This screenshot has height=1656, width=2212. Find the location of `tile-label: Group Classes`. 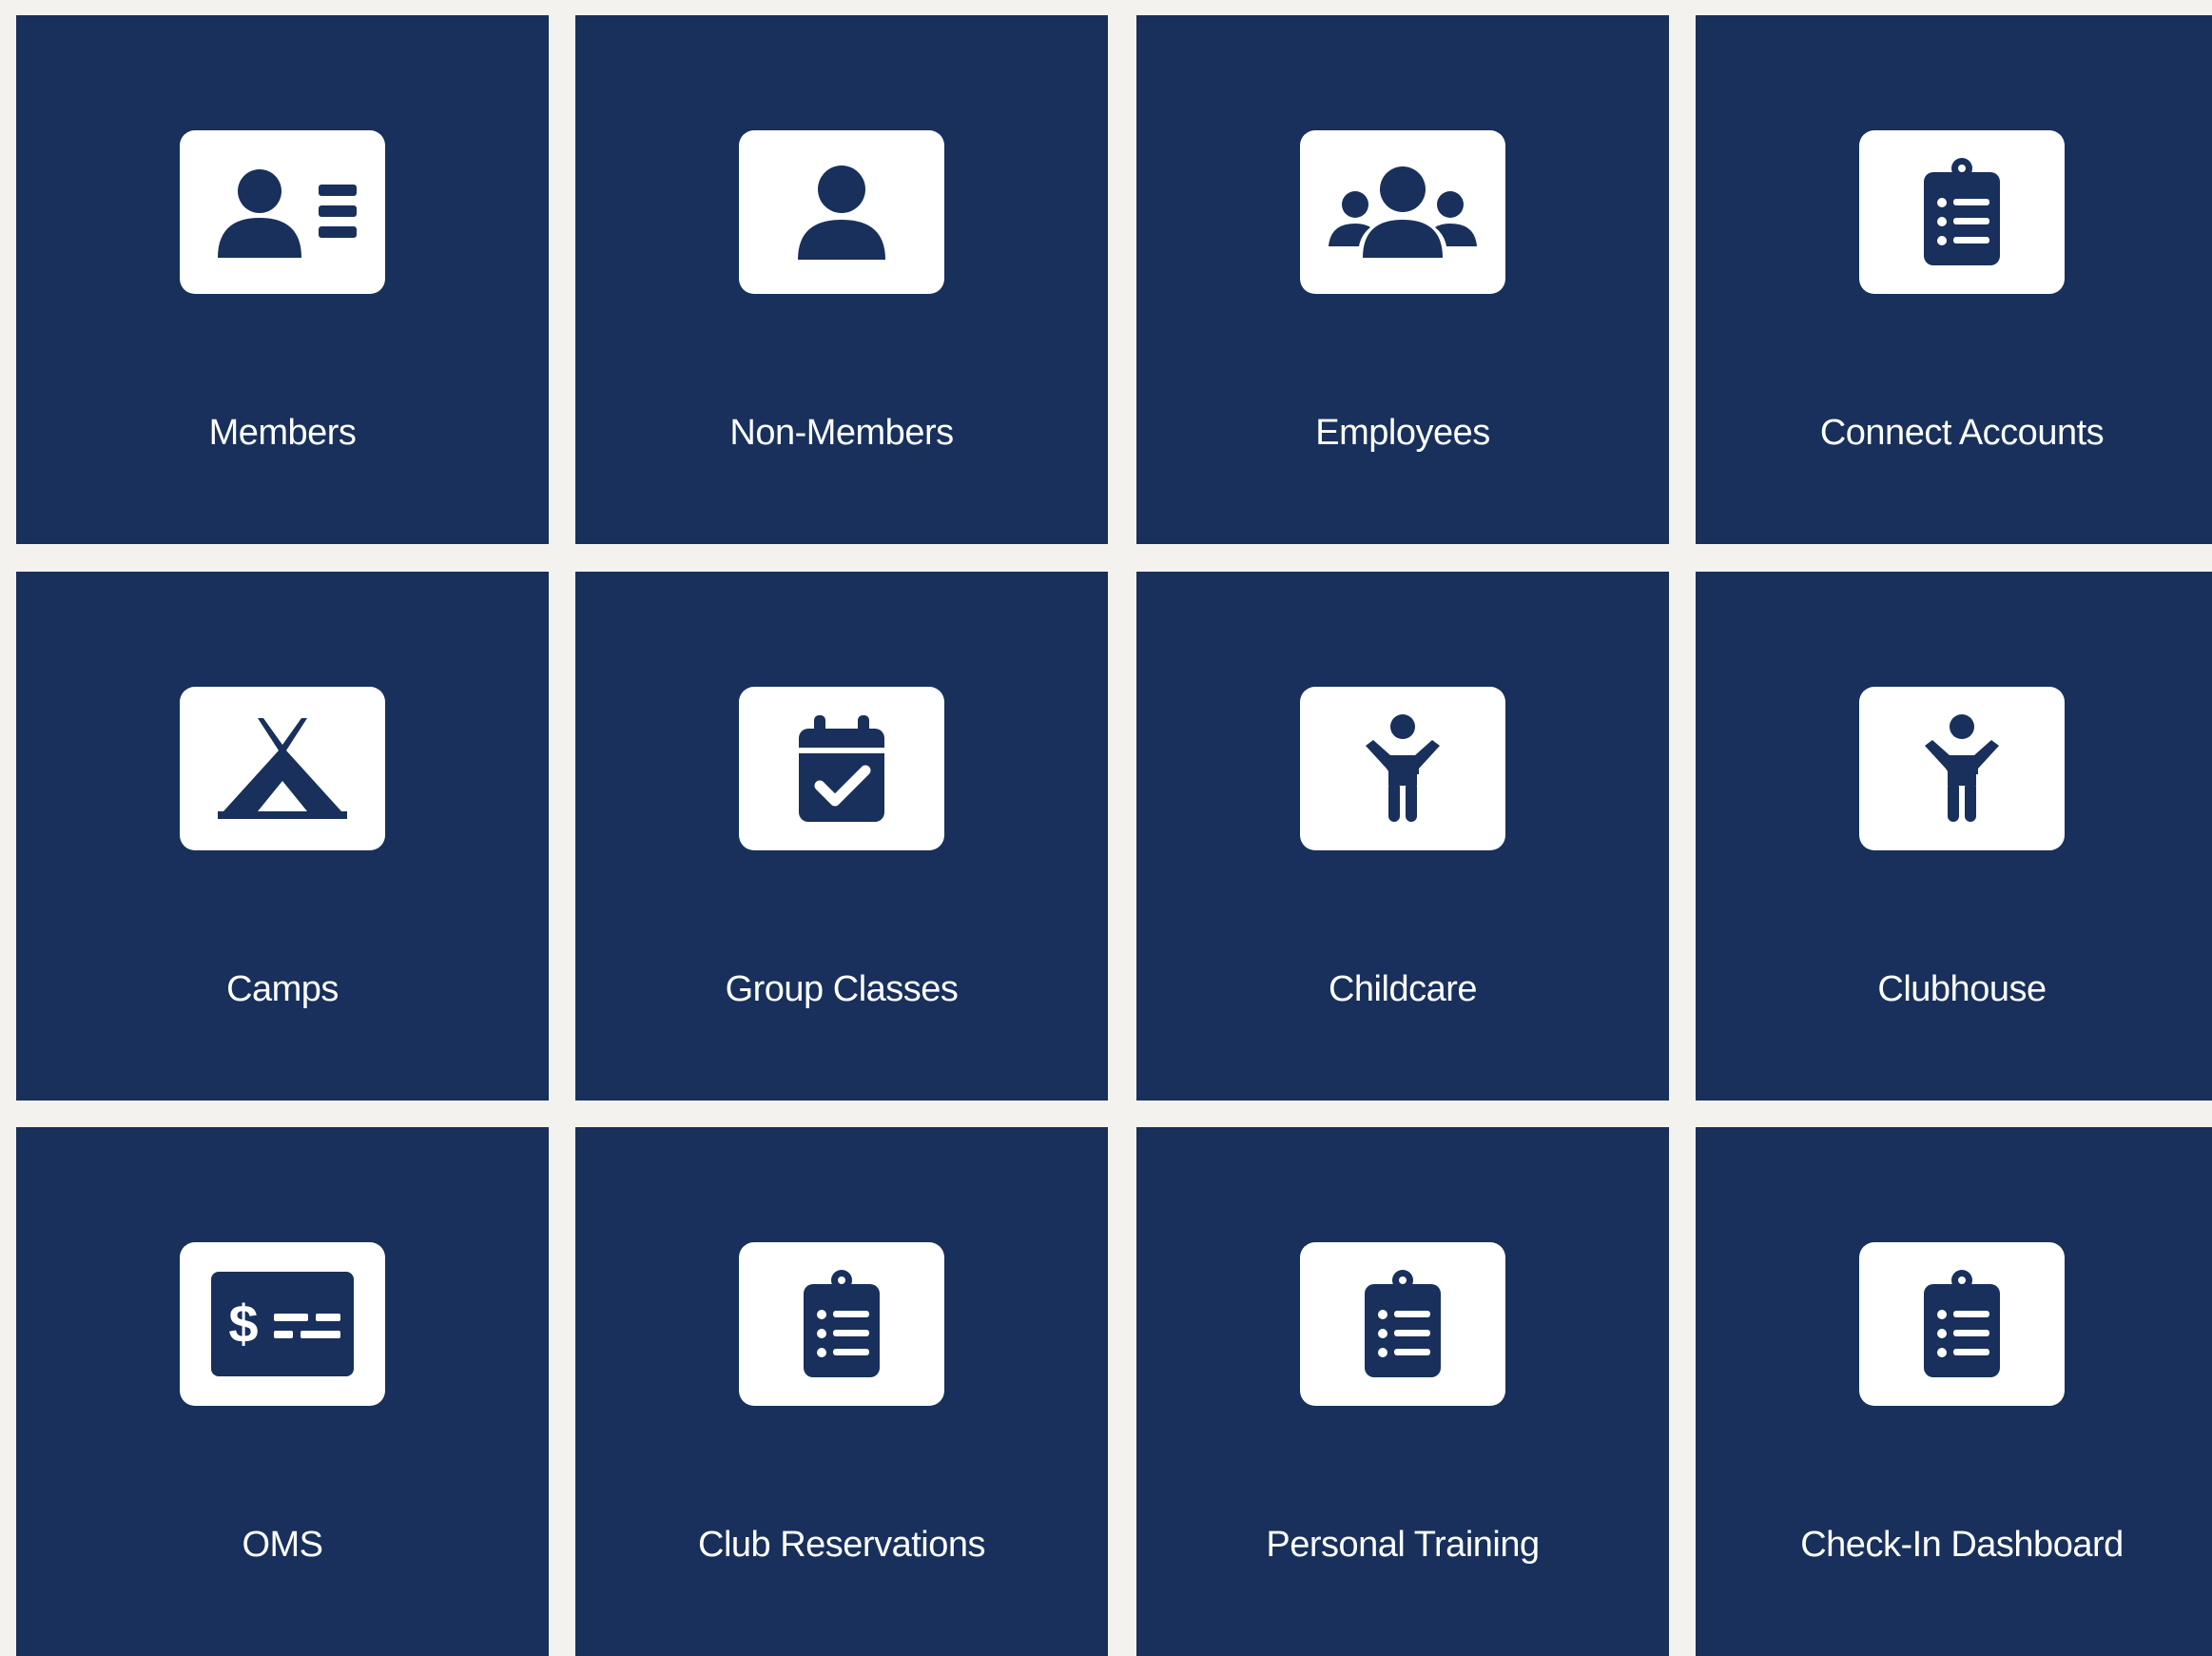

tile-label: Group Classes is located at coordinates (842, 989).